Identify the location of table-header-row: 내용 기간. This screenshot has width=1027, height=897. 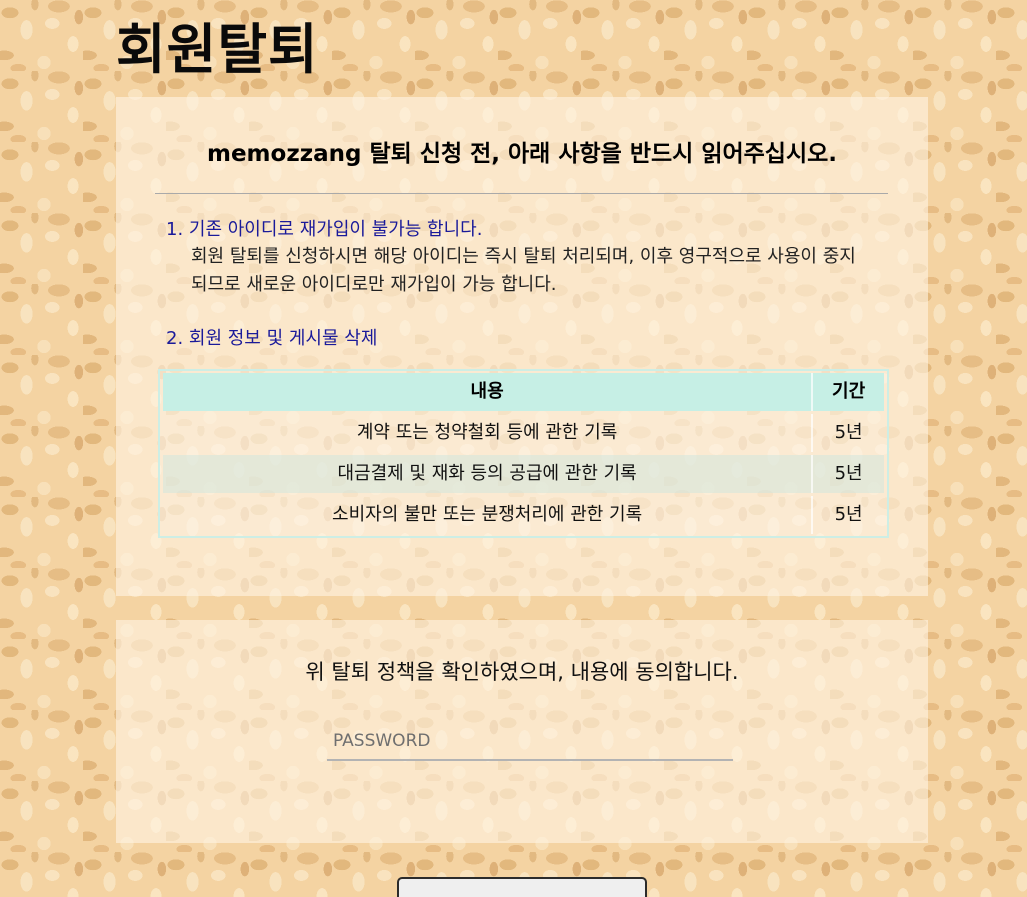
(523, 392).